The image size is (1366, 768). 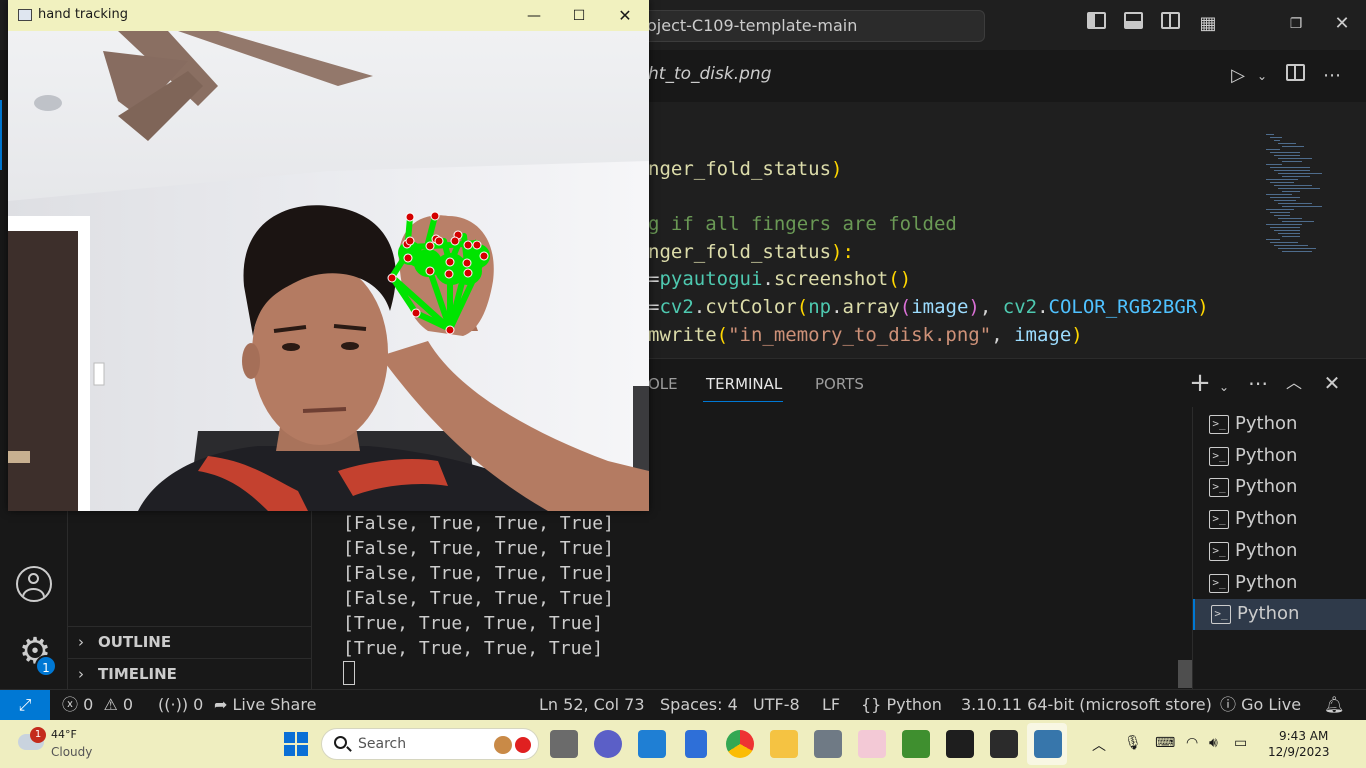 What do you see at coordinates (1133, 24) in the screenshot?
I see `toggle-panel-icon` at bounding box center [1133, 24].